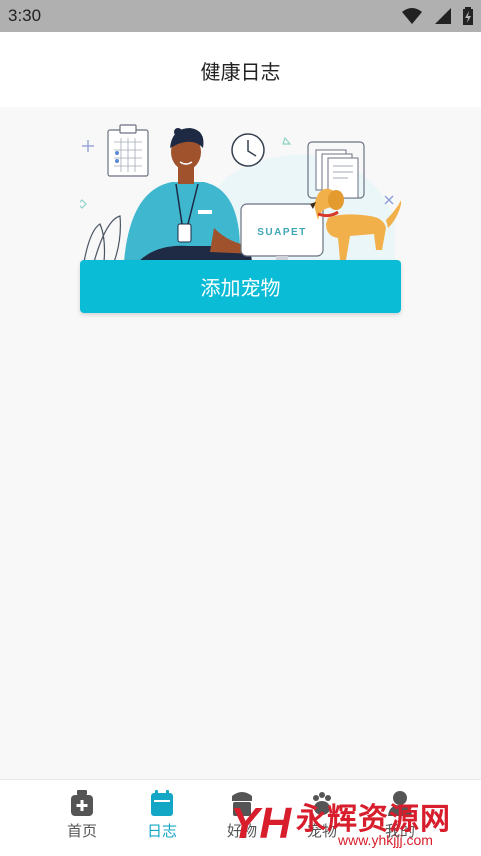 This screenshot has height=856, width=481. Describe the element at coordinates (282, 232) in the screenshot. I see `monitor-brand-text: SUAPET` at that location.